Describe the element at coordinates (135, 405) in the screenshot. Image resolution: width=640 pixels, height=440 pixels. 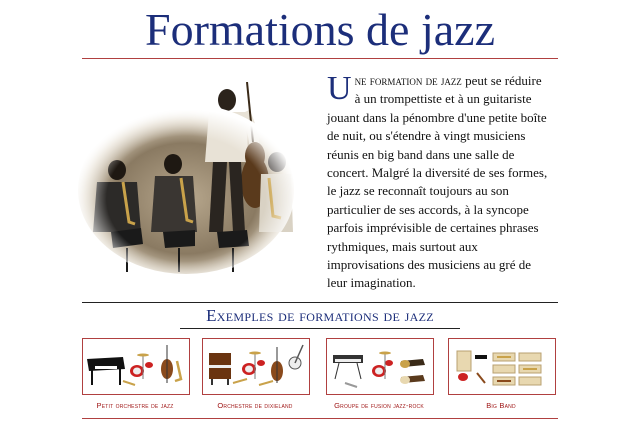
I see `example-label-small-combo: Petit orchestre de jazz` at that location.